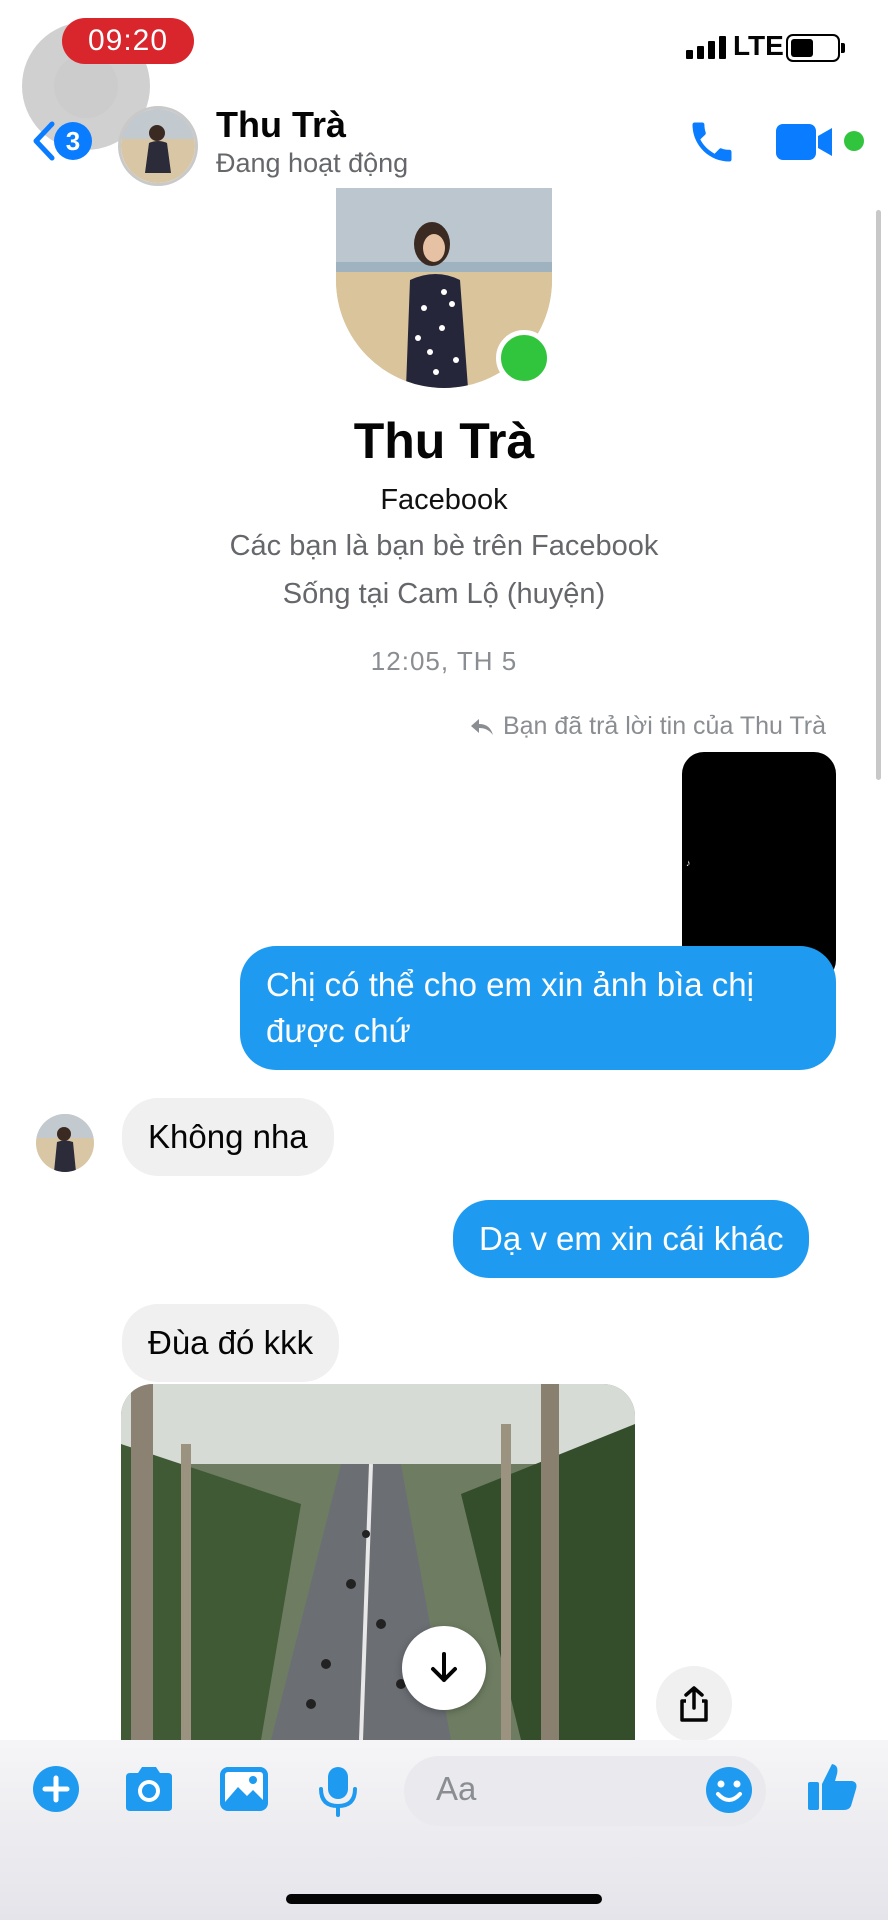  Describe the element at coordinates (706, 47) in the screenshot. I see `signal-strength-icon` at that location.